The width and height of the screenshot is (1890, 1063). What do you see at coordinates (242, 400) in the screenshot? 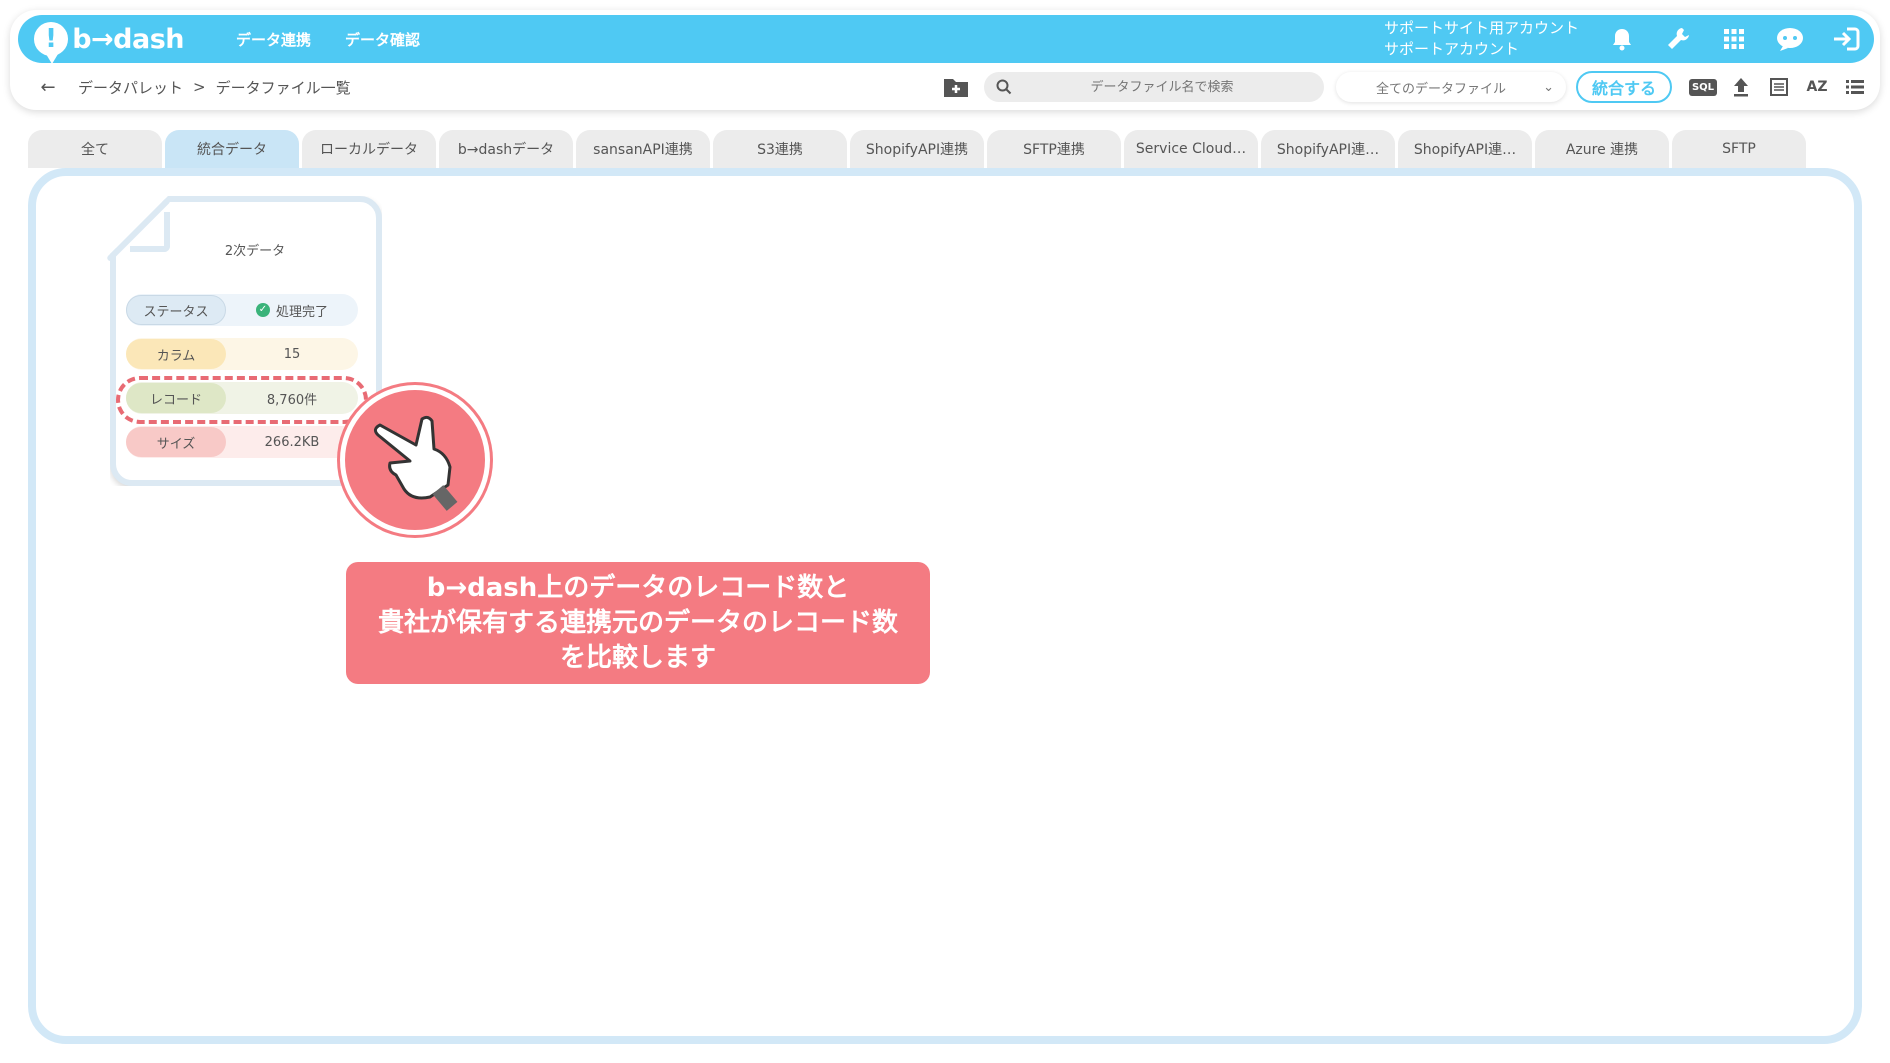
I see `record-highlight-outline` at bounding box center [242, 400].